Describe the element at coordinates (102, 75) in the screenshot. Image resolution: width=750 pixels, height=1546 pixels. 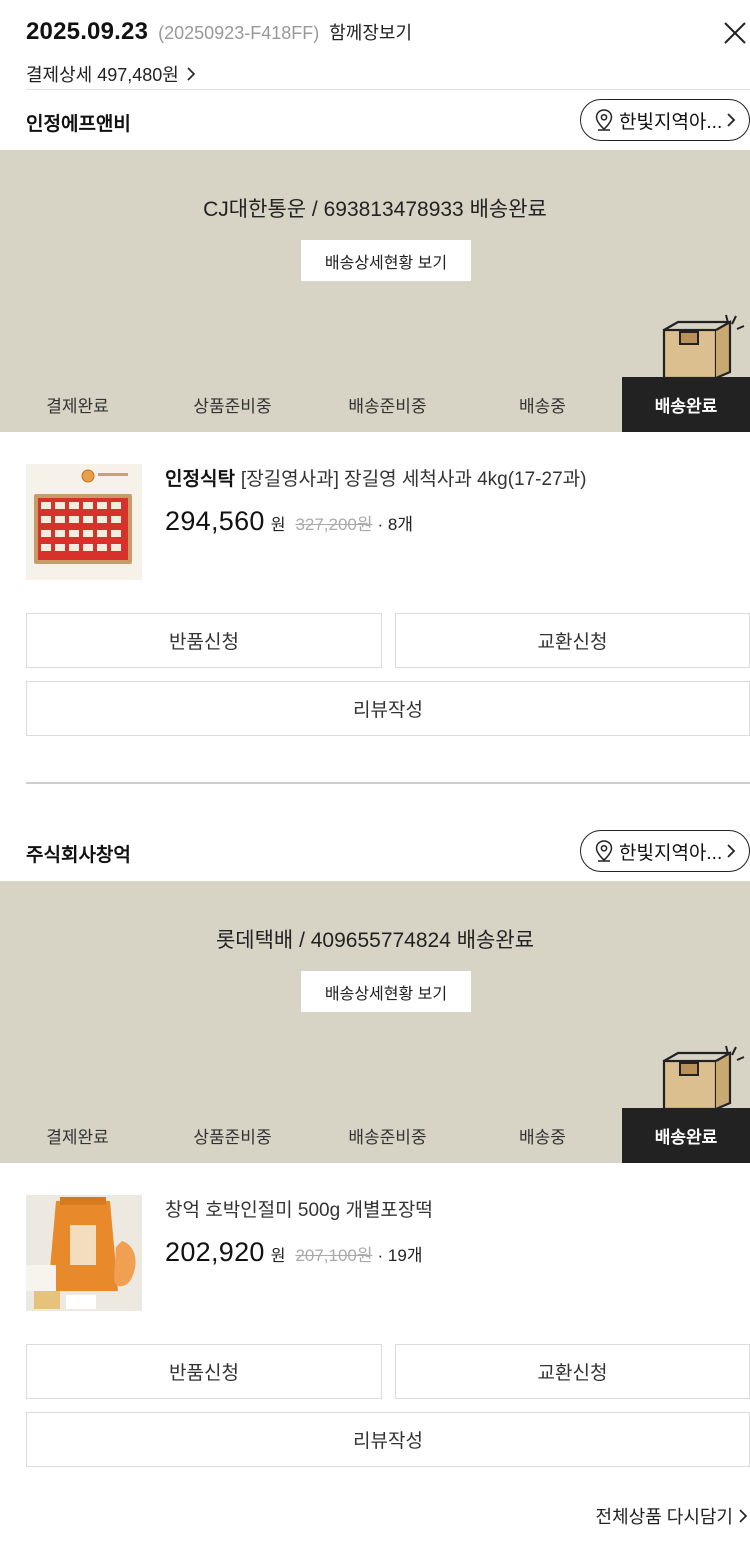
I see `payment-detail-label: 결제상세 497,480원` at that location.